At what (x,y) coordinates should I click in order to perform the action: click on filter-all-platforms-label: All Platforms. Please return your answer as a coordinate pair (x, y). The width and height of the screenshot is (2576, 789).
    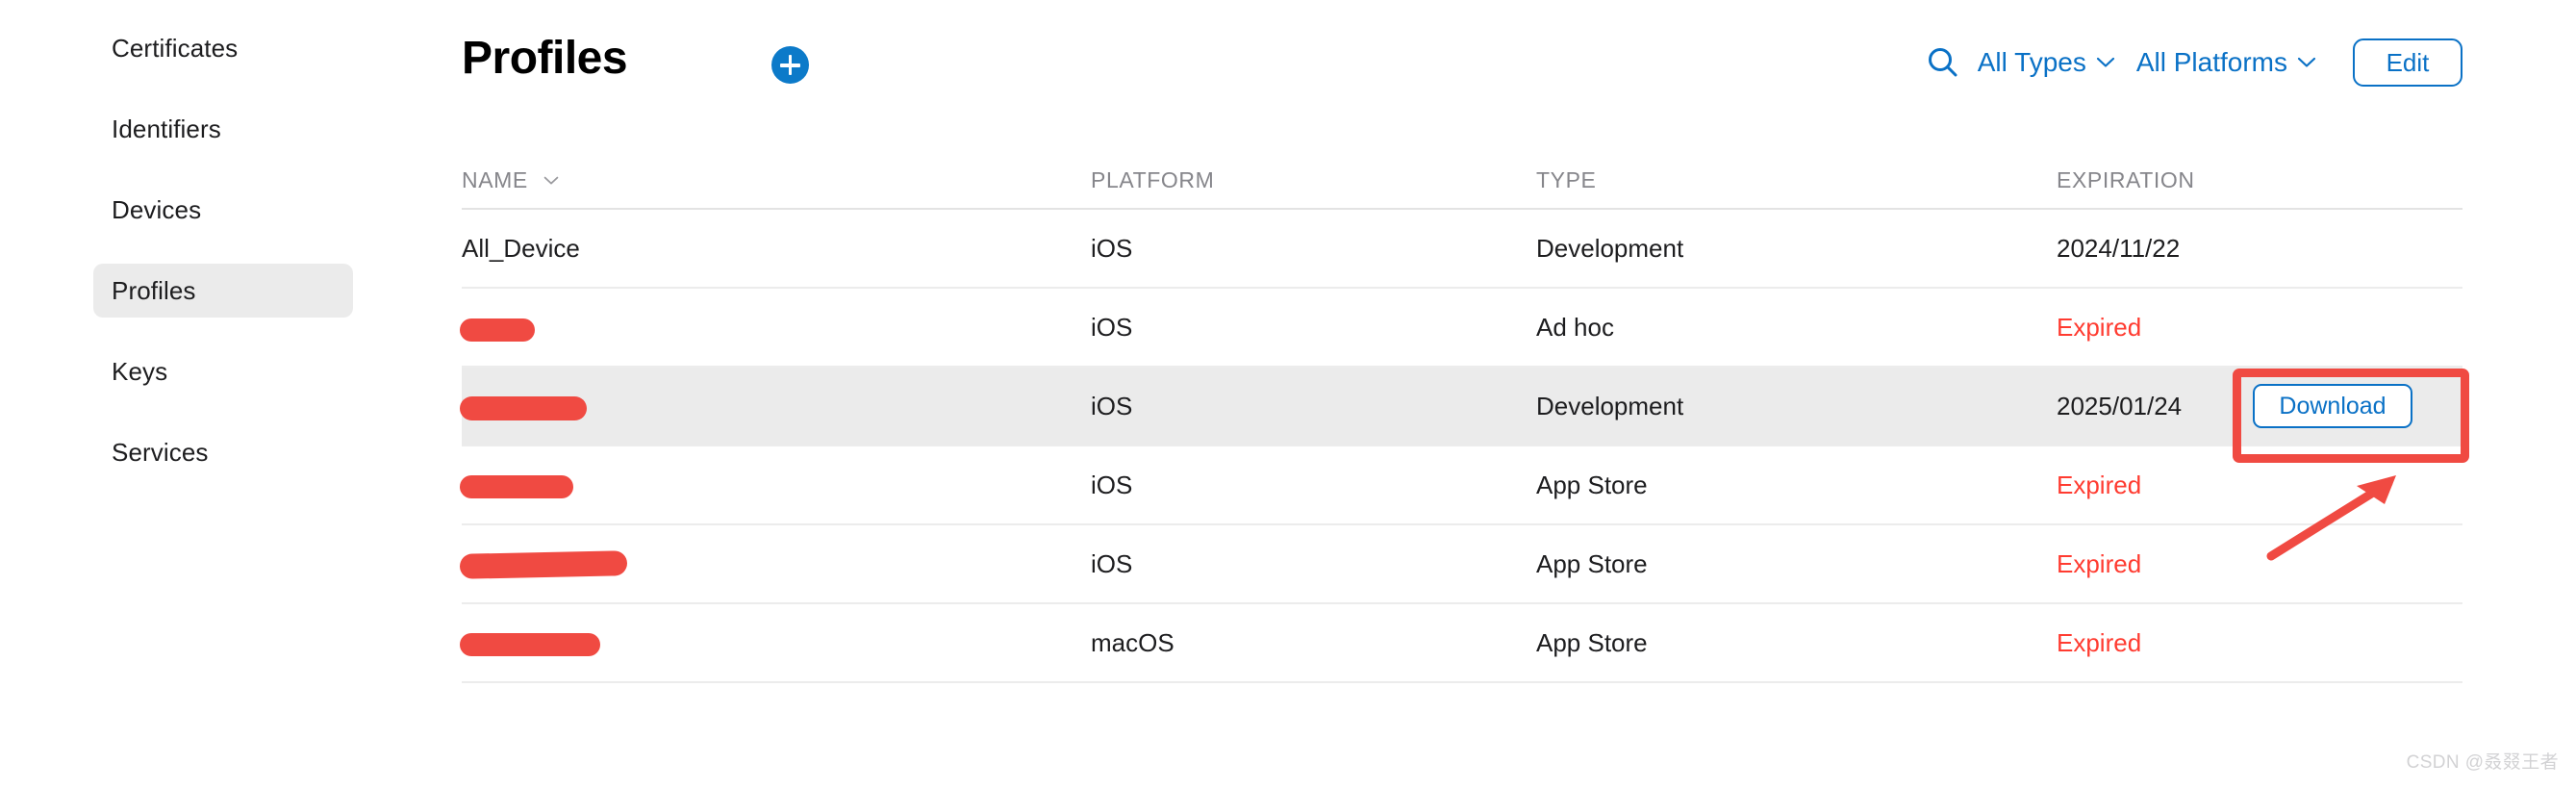
    Looking at the image, I should click on (2211, 62).